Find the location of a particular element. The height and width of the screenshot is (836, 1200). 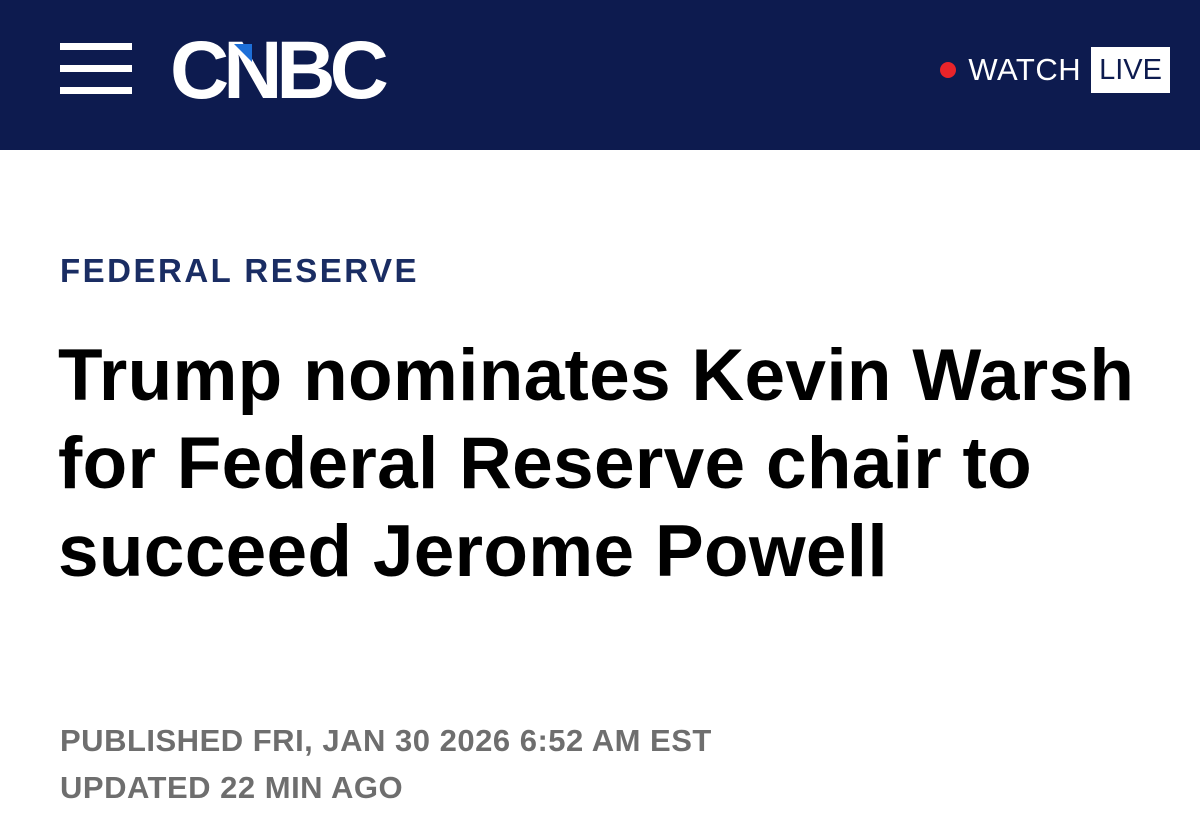

live-badge: LIVE is located at coordinates (1130, 70).